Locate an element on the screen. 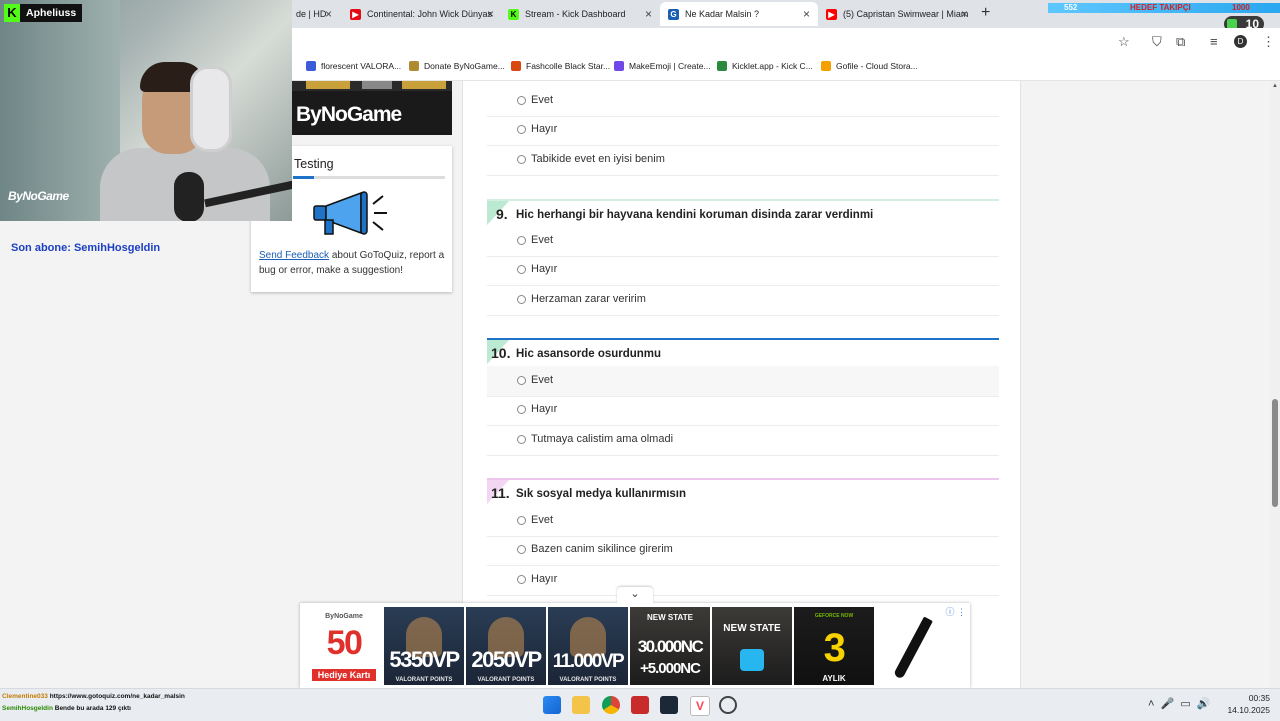 The height and width of the screenshot is (721, 1280). ad-card: 11.000VP VALORANT POINTS is located at coordinates (588, 646).